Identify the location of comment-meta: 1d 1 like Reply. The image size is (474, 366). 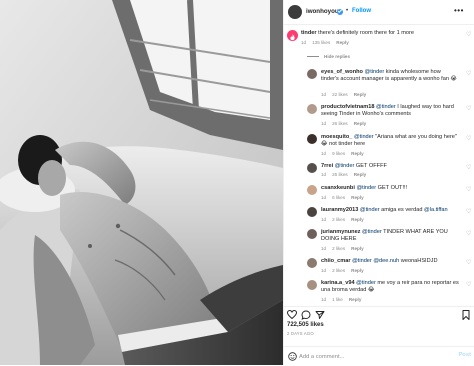
(344, 299).